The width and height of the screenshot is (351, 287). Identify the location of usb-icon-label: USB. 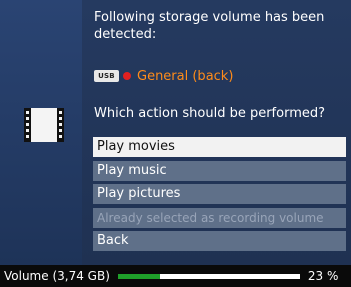
(106, 76).